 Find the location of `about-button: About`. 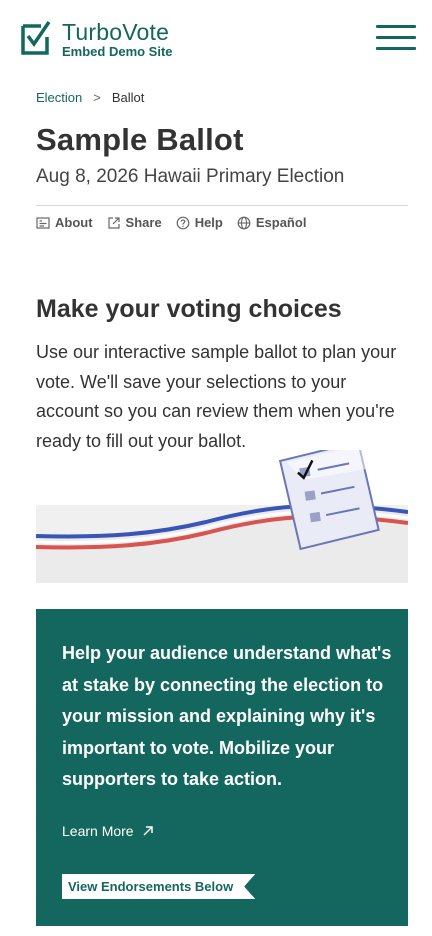

about-button: About is located at coordinates (64, 222).